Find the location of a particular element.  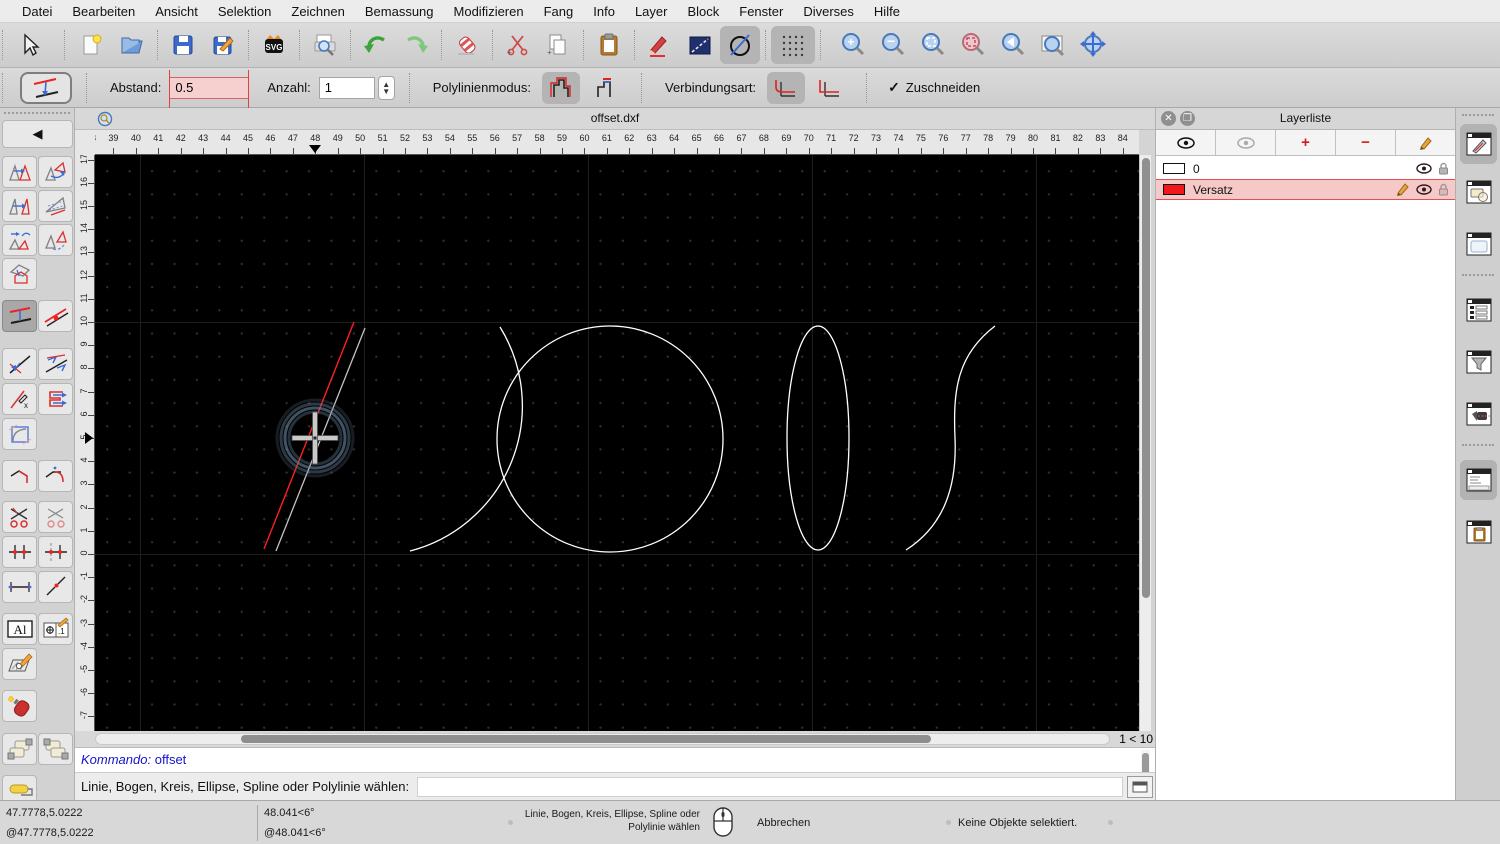

zoom-pan-button is located at coordinates (1093, 45).